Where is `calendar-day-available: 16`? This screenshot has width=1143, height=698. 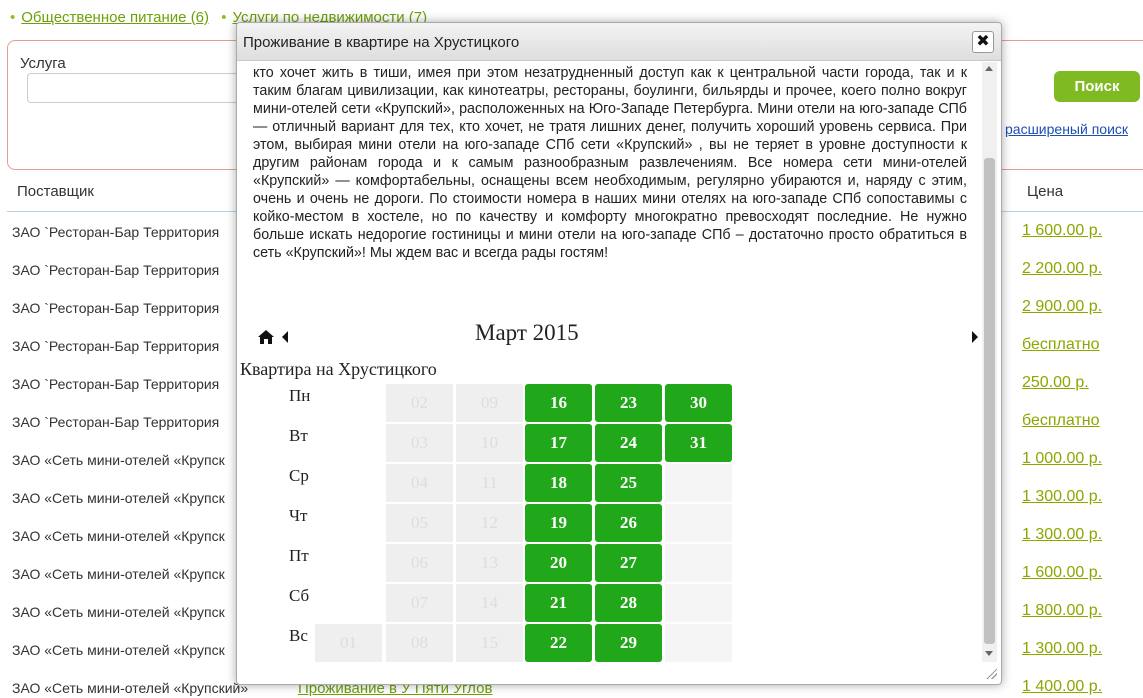
calendar-day-available: 16 is located at coordinates (558, 403).